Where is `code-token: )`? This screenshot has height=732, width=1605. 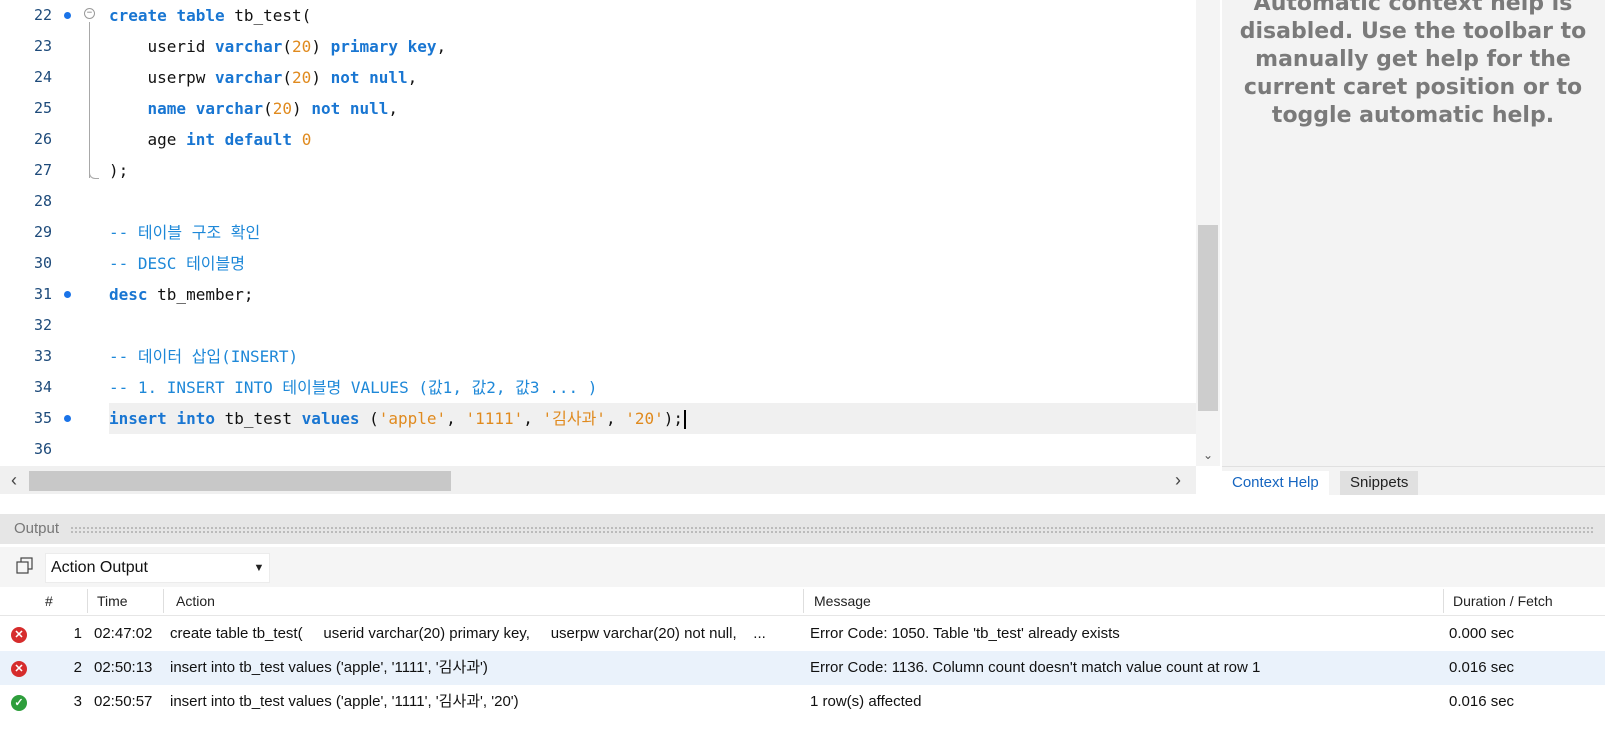
code-token: ) is located at coordinates (321, 77).